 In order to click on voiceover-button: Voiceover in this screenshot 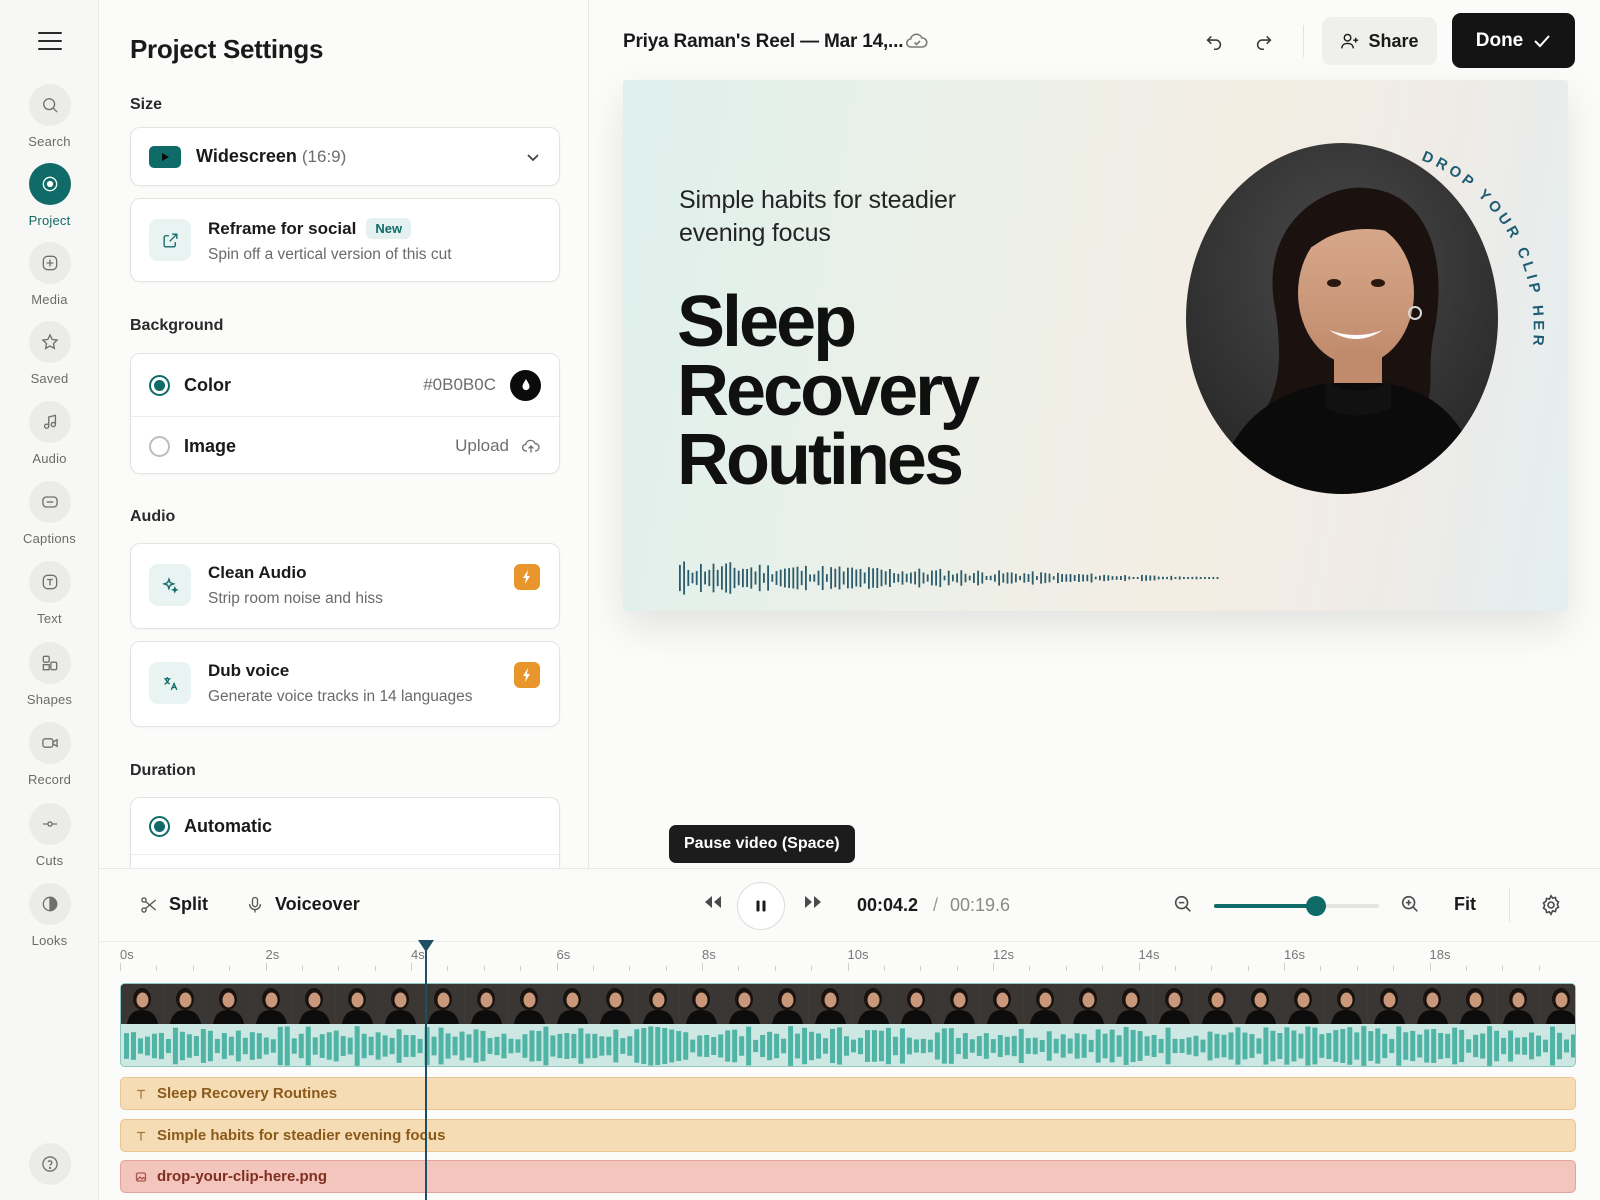, I will do `click(302, 904)`.